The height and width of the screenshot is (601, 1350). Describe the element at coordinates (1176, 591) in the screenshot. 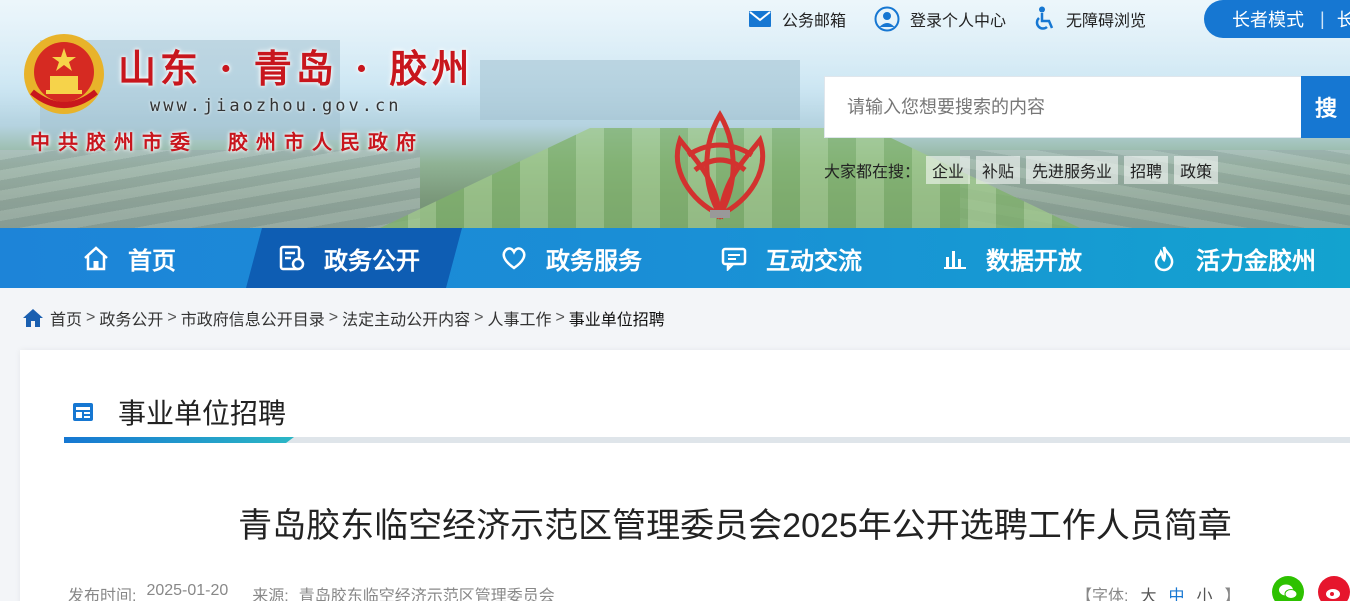

I see `font-size-medium: 中` at that location.